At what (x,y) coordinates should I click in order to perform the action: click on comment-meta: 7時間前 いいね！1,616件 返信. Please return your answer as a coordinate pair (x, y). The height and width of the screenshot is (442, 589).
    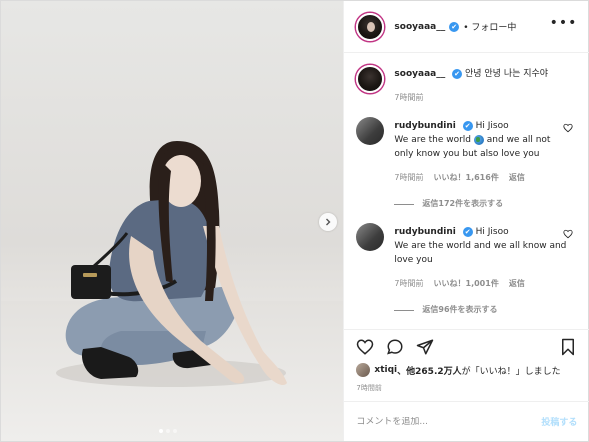
    Looking at the image, I should click on (481, 178).